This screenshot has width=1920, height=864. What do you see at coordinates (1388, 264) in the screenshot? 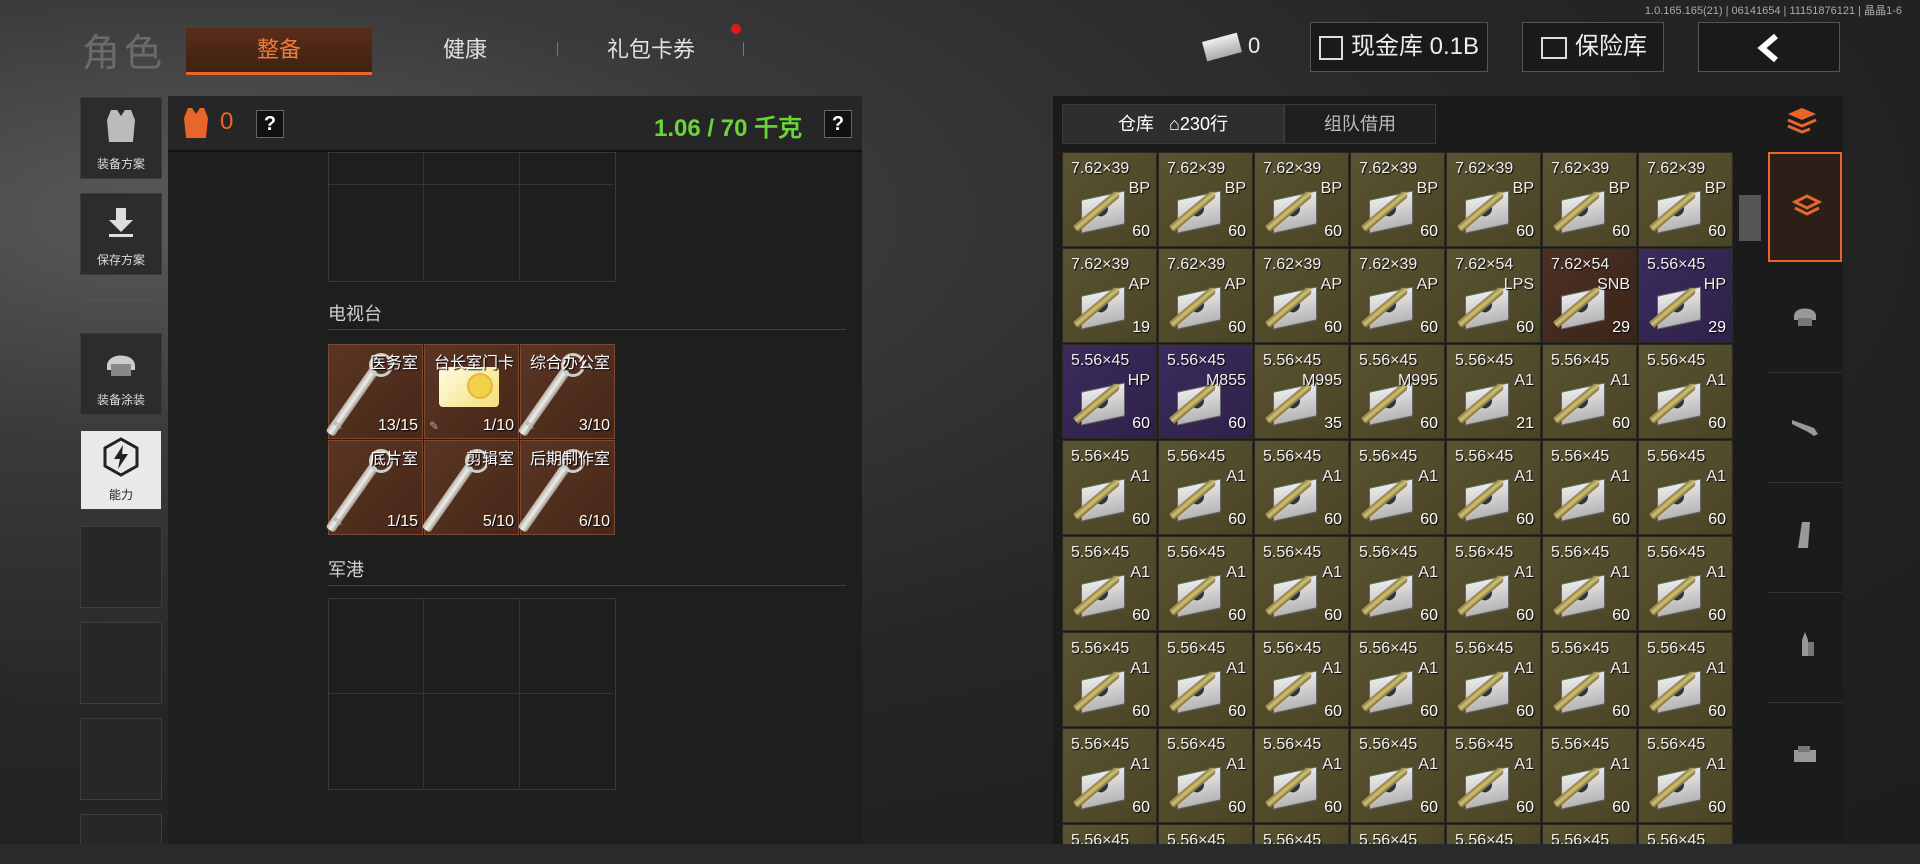
I see `ammo-caliber: 7.62×39` at bounding box center [1388, 264].